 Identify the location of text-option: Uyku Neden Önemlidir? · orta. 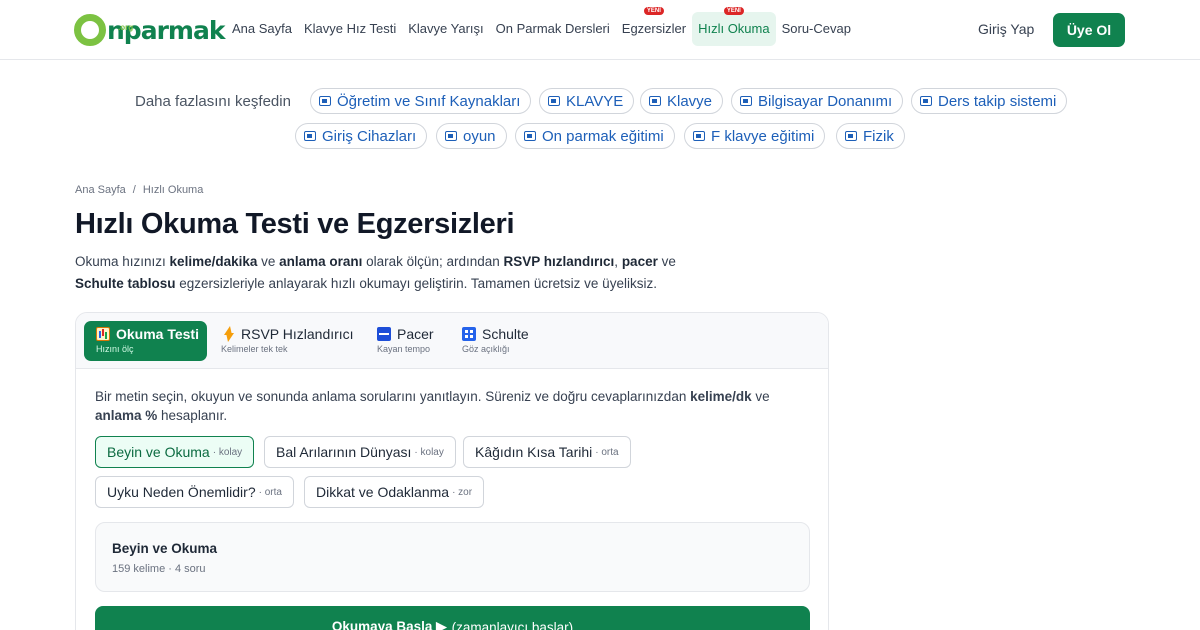
(194, 492).